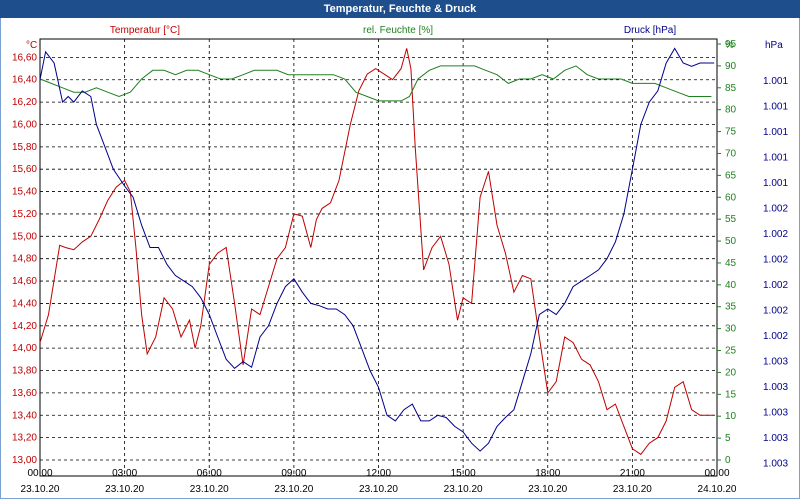  Describe the element at coordinates (774, 45) in the screenshot. I see `pressure-unit: hPa` at that location.